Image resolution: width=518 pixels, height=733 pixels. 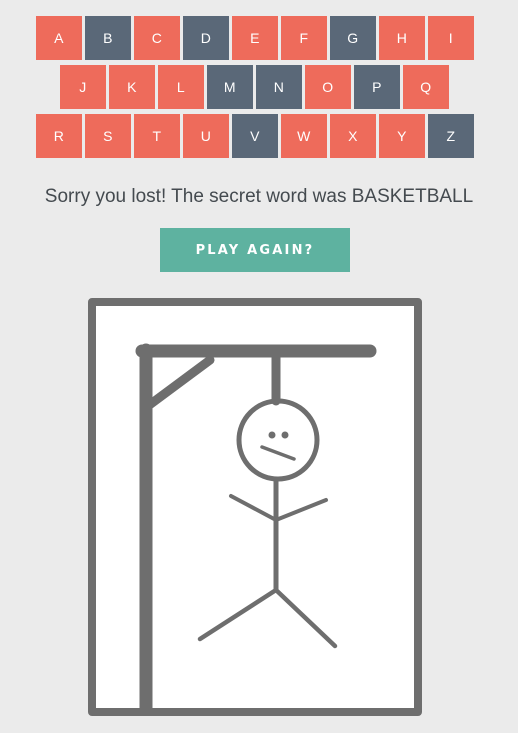 I want to click on key-y: Y, so click(x=402, y=136).